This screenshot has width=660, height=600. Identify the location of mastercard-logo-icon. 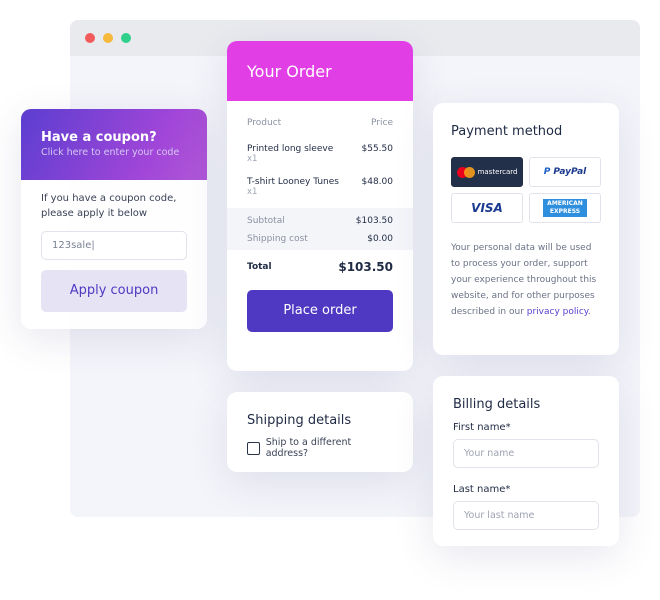
(465, 172).